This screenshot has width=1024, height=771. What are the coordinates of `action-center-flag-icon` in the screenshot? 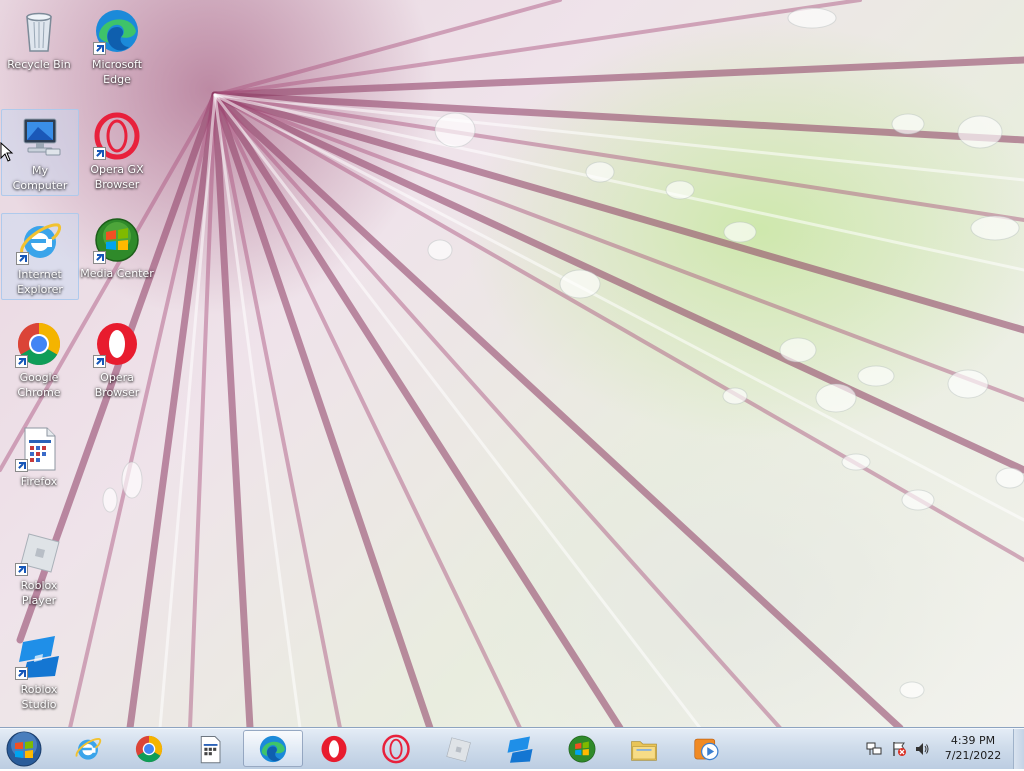 It's located at (899, 749).